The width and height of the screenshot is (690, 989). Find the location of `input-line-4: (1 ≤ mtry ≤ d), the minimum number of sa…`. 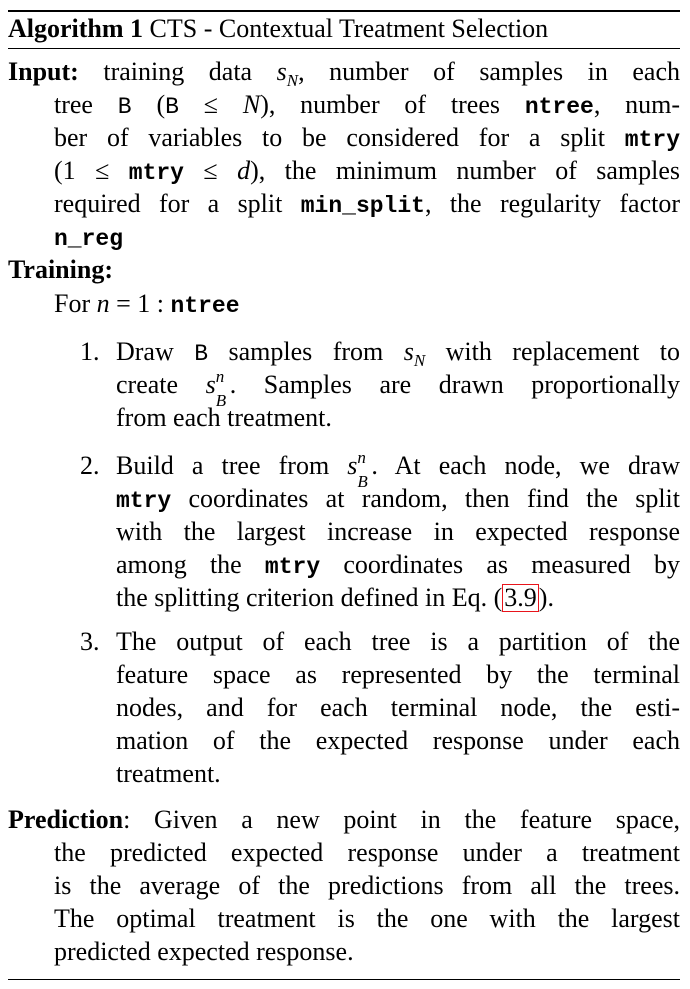

input-line-4: (1 ≤ mtry ≤ d), the minimum number of sa… is located at coordinates (367, 171).